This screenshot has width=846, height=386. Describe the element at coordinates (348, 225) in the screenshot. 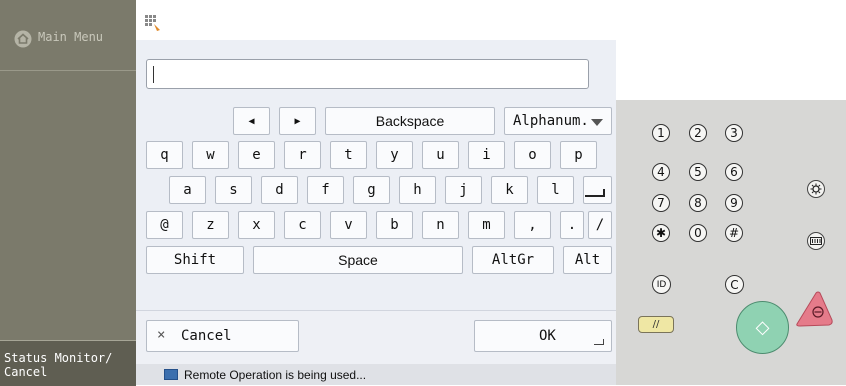

I see `key-v: v` at that location.